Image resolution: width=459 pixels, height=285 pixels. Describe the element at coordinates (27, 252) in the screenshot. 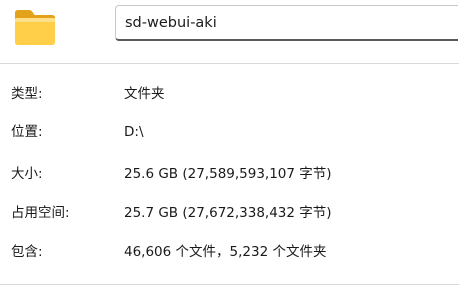

I see `contains-label: 包含:` at that location.